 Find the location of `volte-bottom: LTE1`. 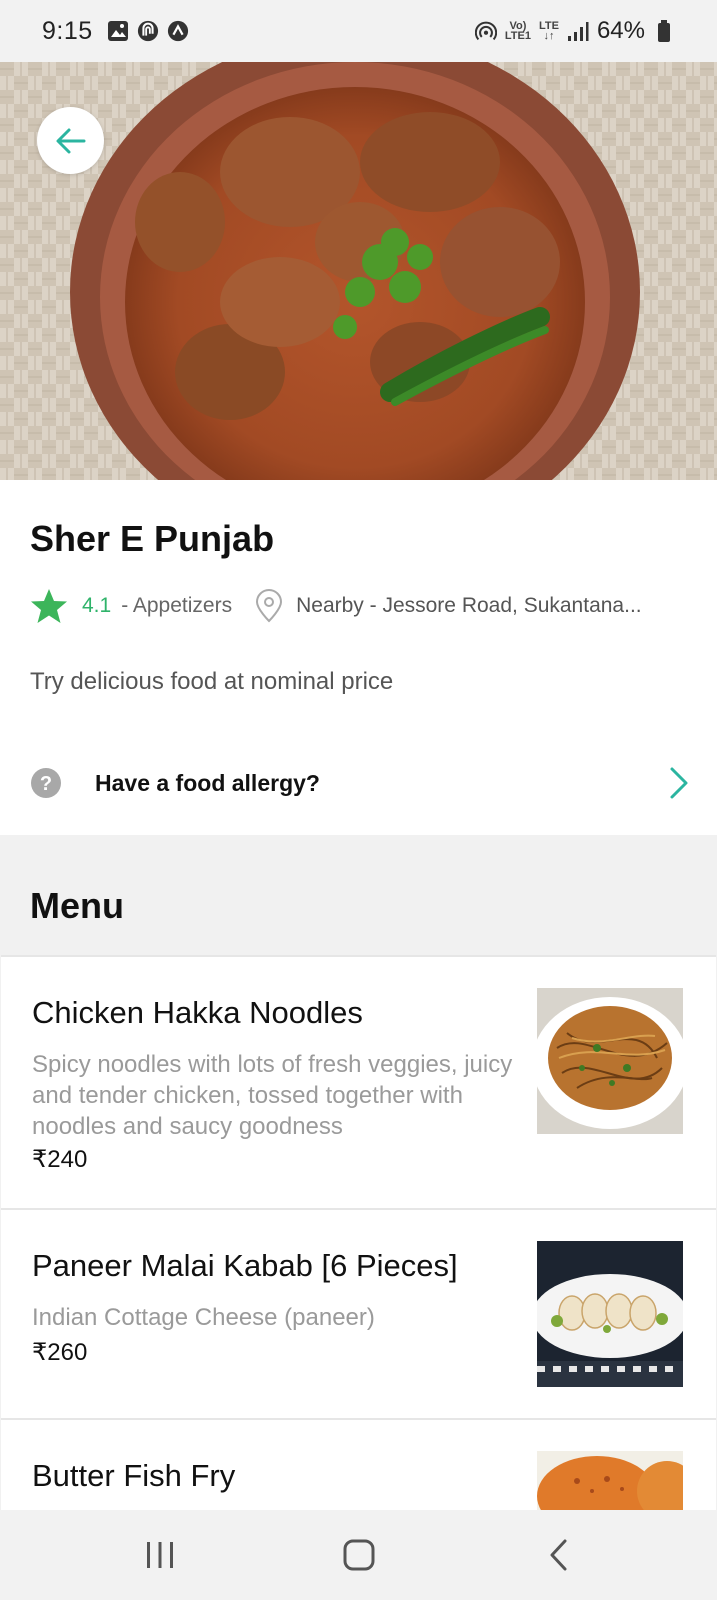

volte-bottom: LTE1 is located at coordinates (517, 36).